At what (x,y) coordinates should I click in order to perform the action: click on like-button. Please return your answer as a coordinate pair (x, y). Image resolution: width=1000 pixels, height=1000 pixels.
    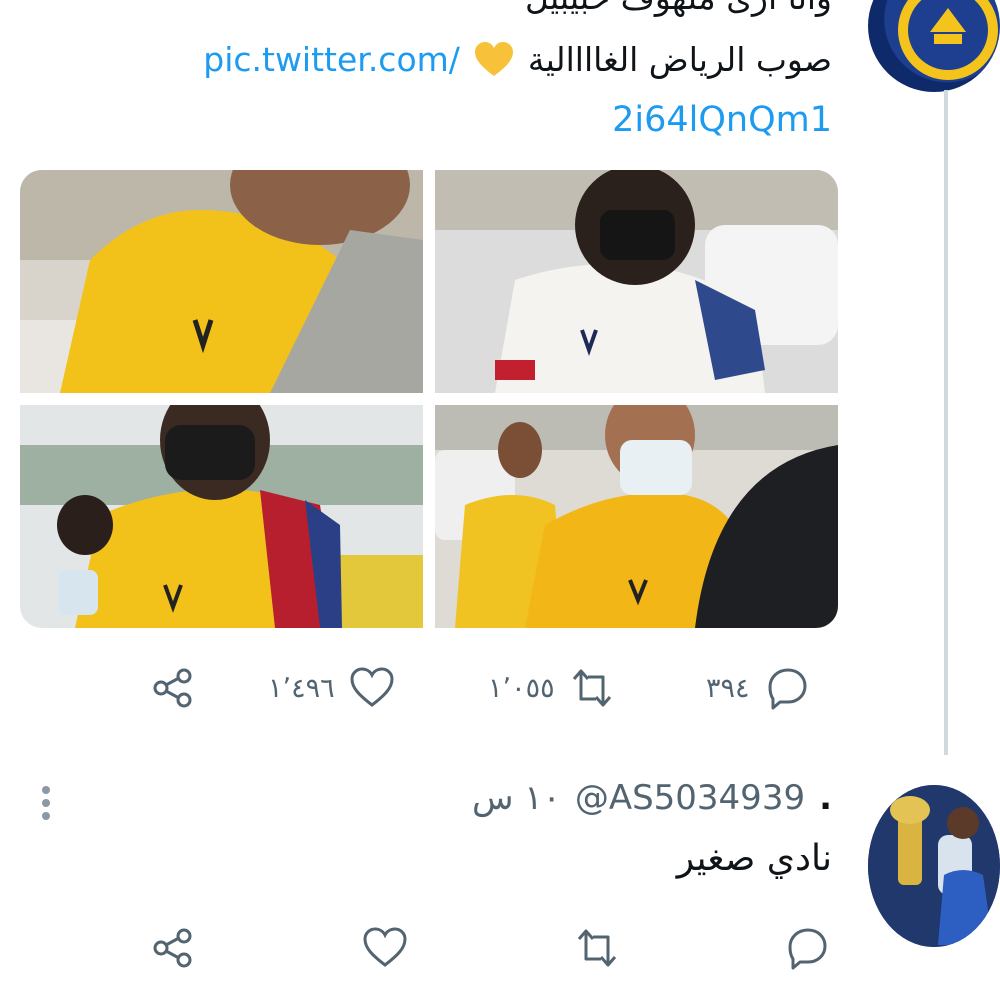
    Looking at the image, I should click on (385, 948).